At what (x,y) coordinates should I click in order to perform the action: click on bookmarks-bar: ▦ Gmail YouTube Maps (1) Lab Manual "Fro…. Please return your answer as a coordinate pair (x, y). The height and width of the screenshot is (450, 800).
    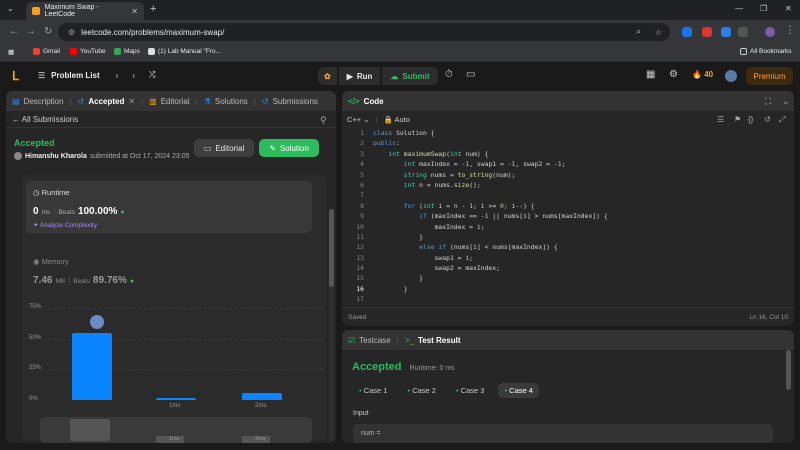
    Looking at the image, I should click on (400, 53).